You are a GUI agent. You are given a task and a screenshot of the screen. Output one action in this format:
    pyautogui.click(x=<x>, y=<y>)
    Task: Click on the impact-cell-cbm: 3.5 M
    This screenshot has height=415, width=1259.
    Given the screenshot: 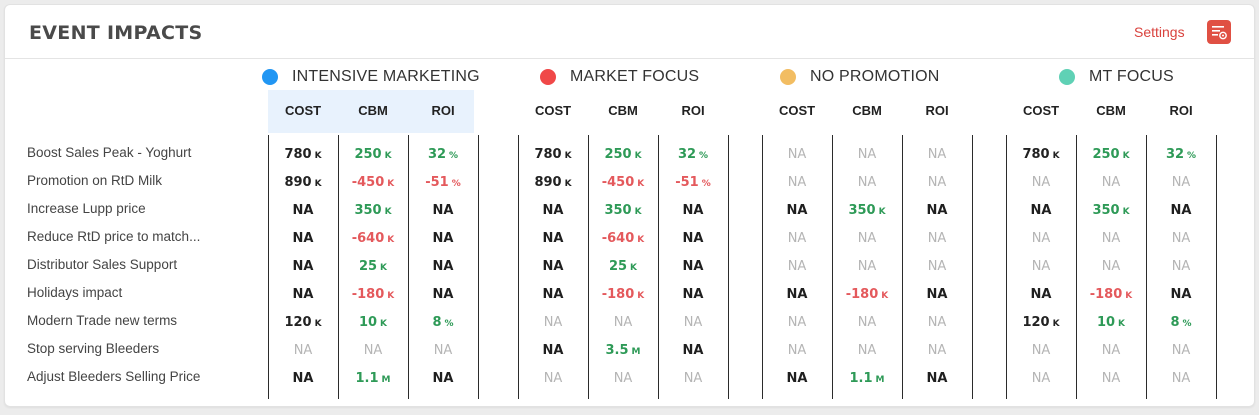 What is the action you would take?
    pyautogui.click(x=623, y=350)
    